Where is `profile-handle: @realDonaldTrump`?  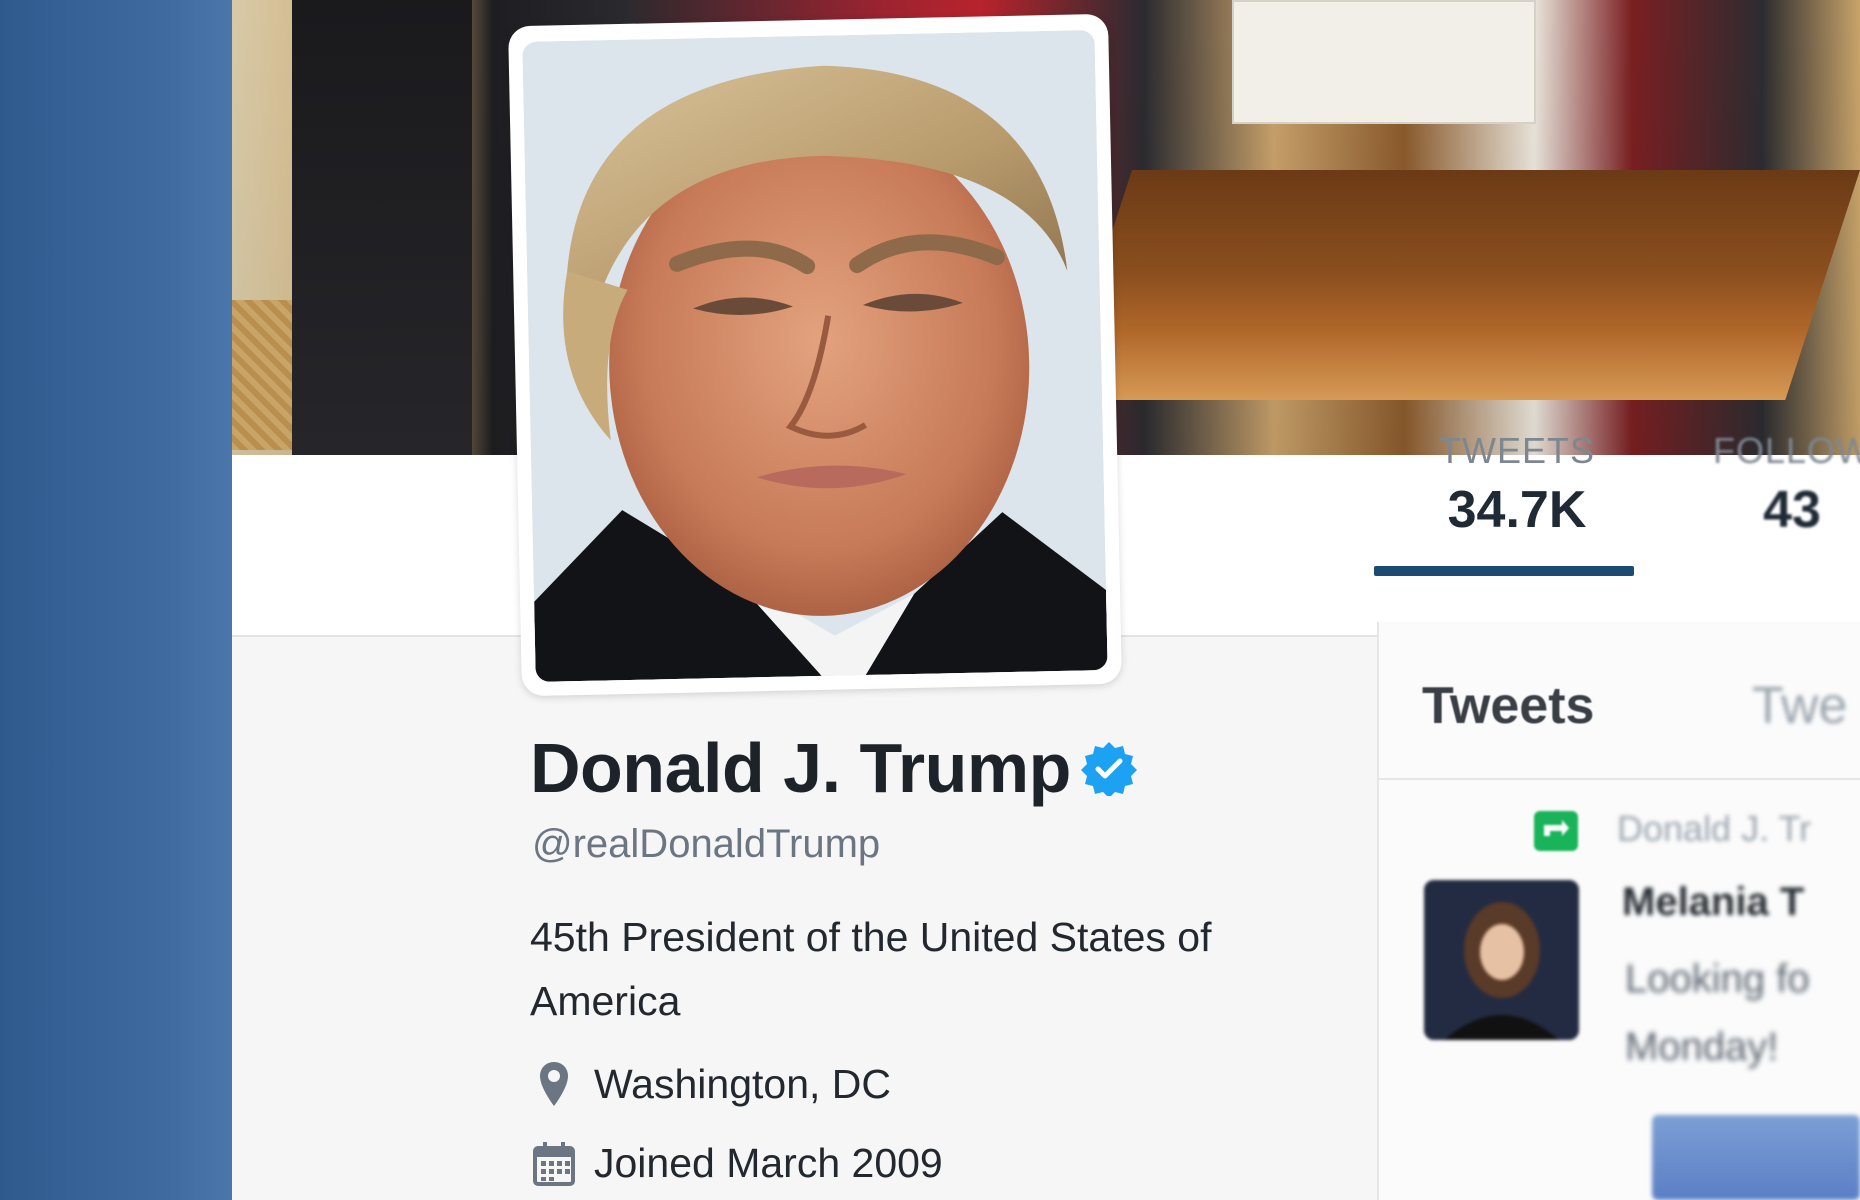
profile-handle: @realDonaldTrump is located at coordinates (706, 844).